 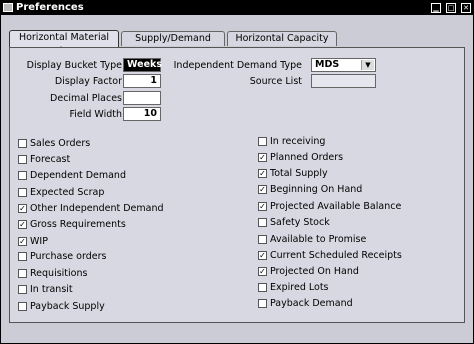 What do you see at coordinates (451, 8) in the screenshot?
I see `maximize-icon: □` at bounding box center [451, 8].